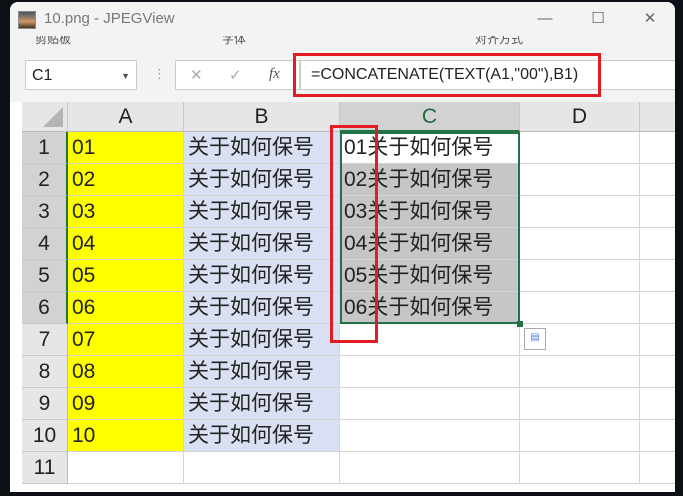 This screenshot has width=683, height=496. I want to click on cell-E2, so click(657, 180).